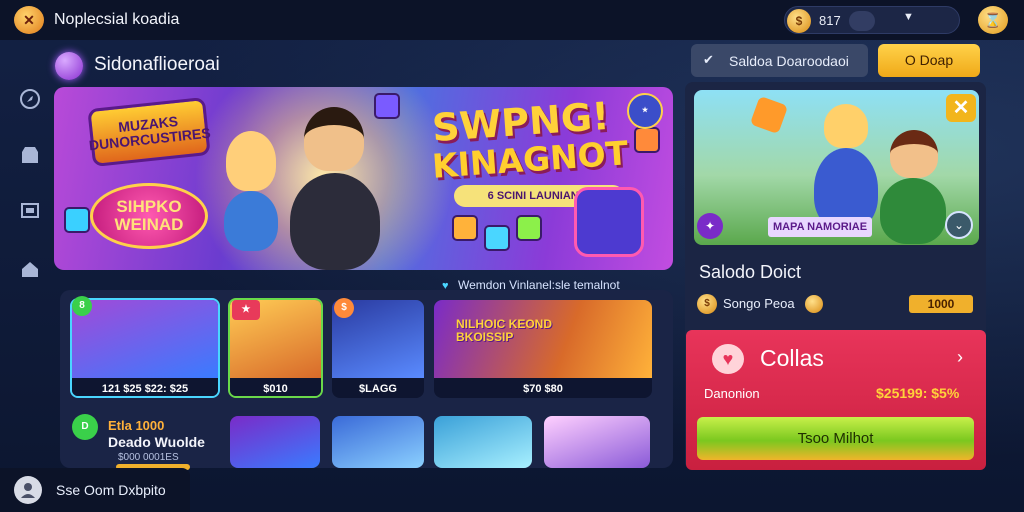  What do you see at coordinates (846, 126) in the screenshot?
I see `character-blonde-kid` at bounding box center [846, 126].